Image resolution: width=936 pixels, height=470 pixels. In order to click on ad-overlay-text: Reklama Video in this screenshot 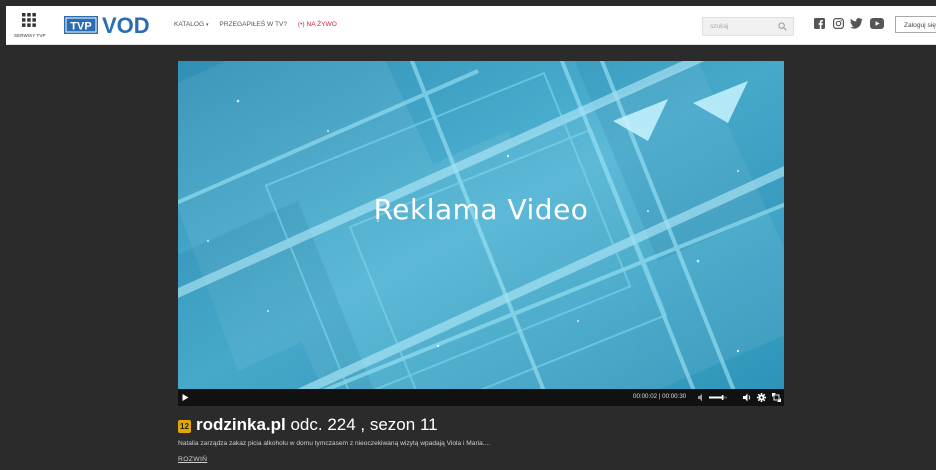, I will do `click(481, 209)`.